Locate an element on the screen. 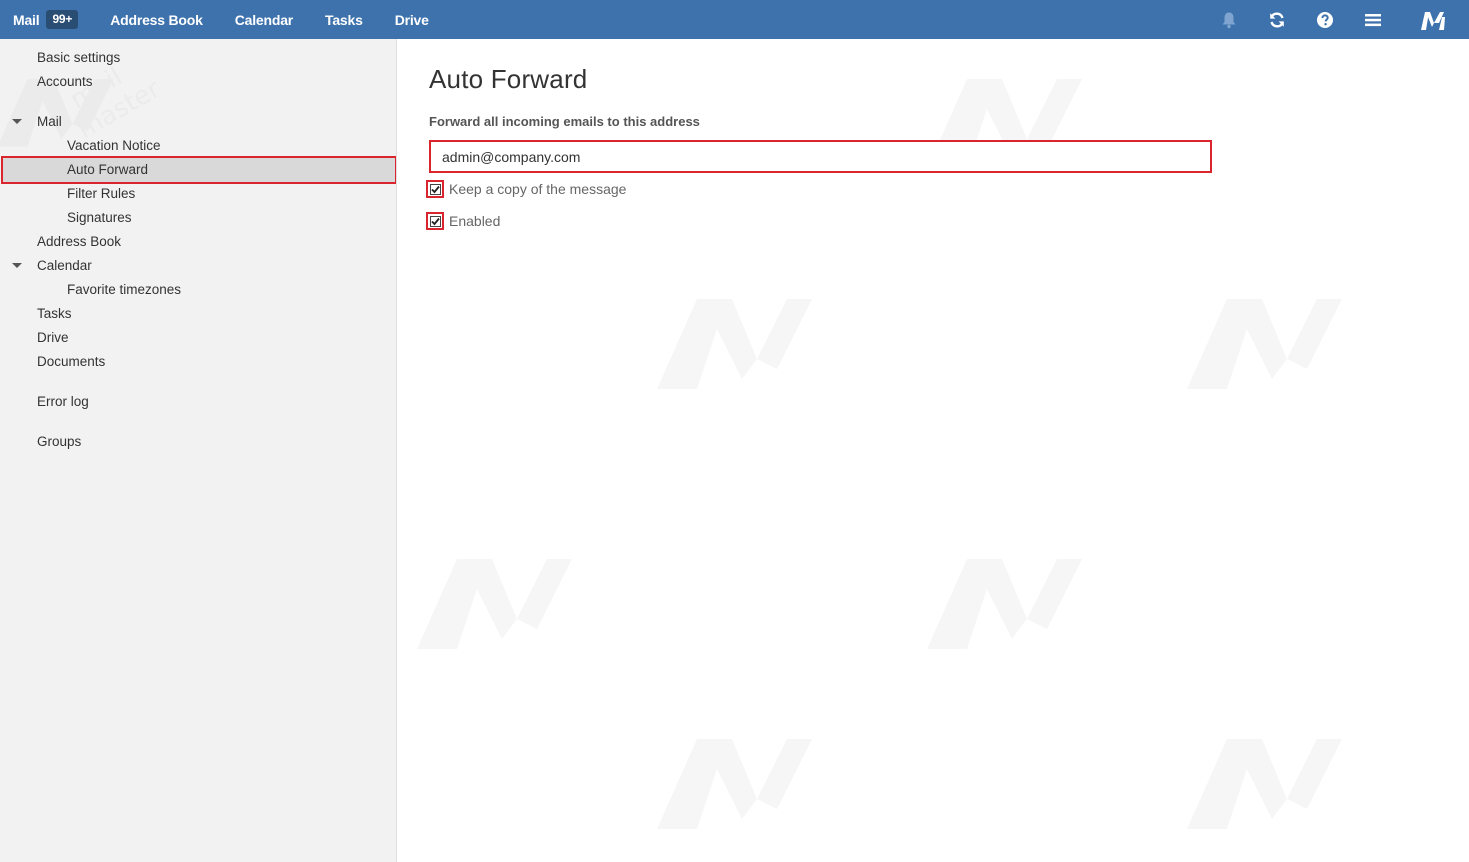  forward-address-input is located at coordinates (820, 156).